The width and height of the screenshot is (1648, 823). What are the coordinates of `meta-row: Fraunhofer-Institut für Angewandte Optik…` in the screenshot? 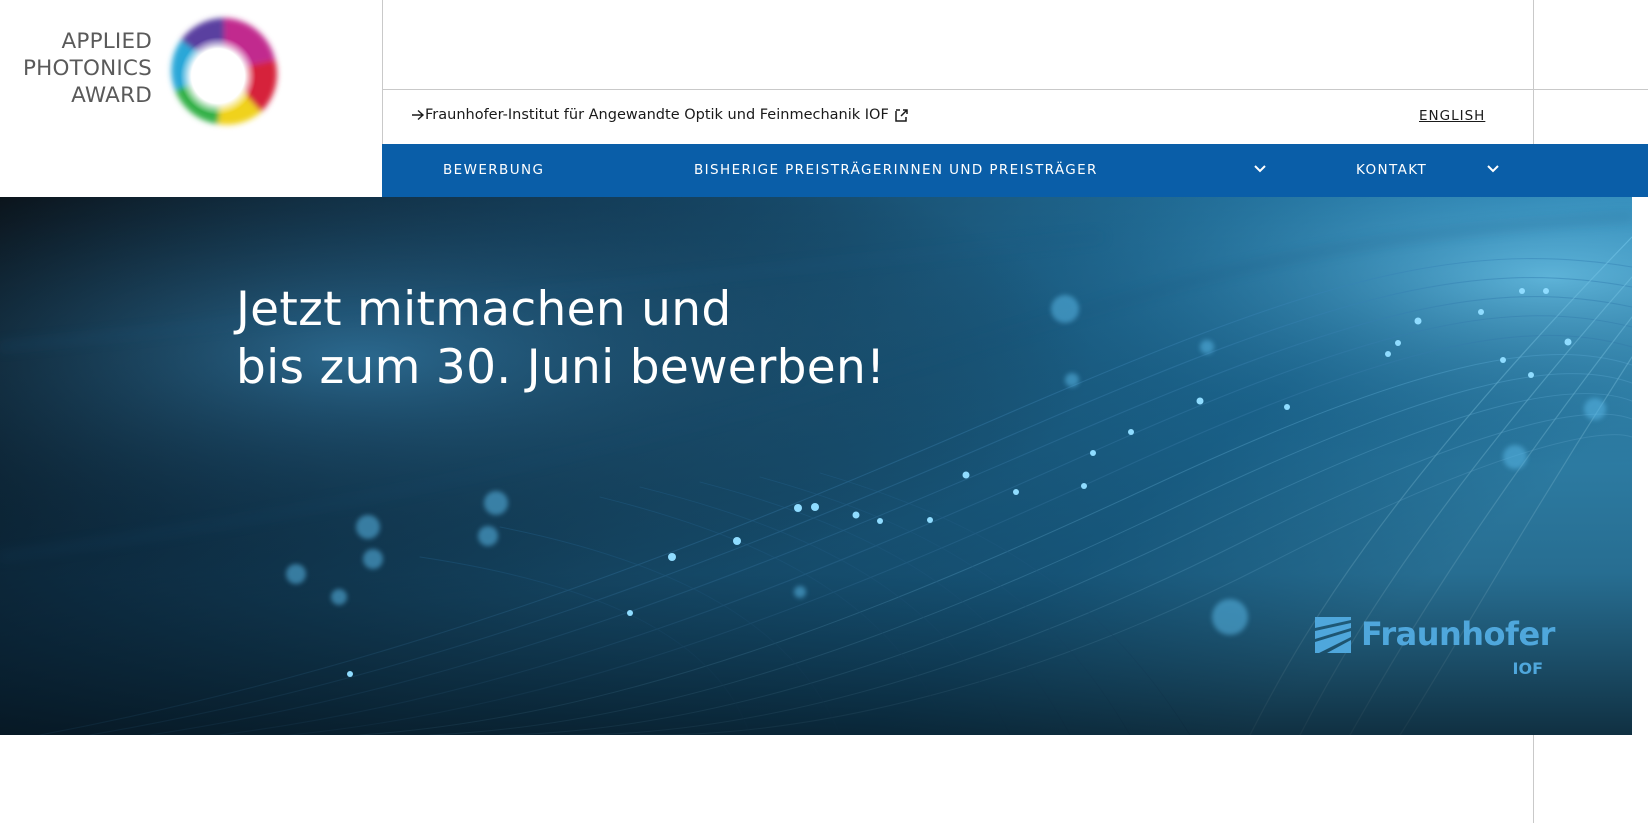 It's located at (1015, 117).